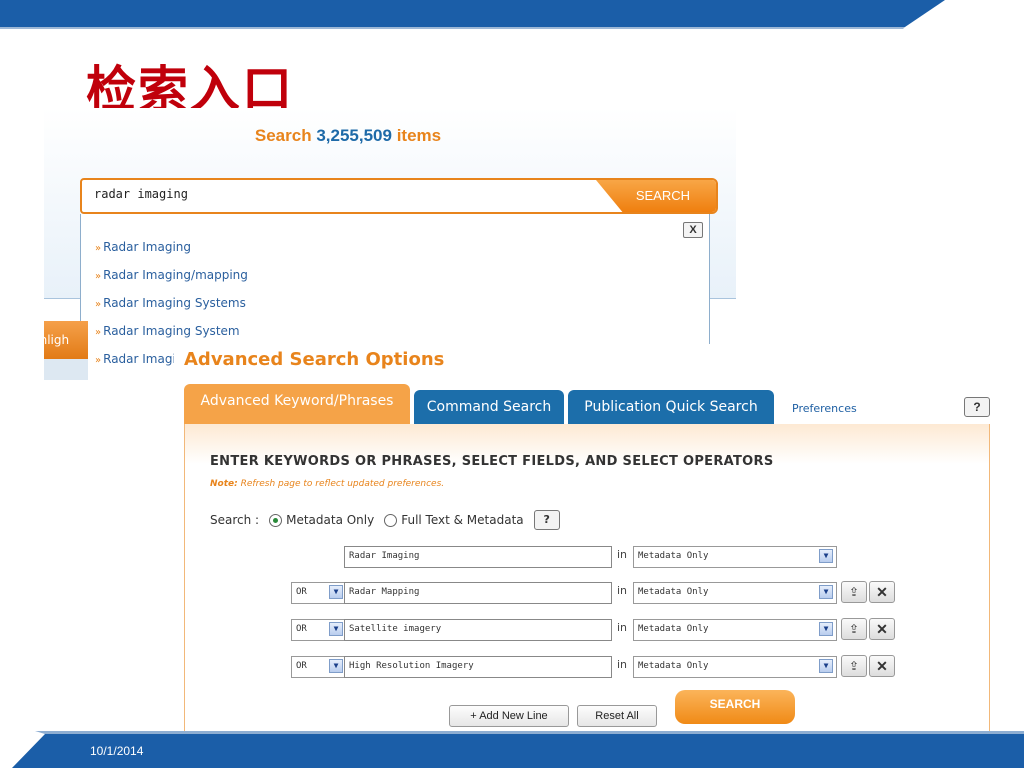  I want to click on keyword-value: Satellite imagery, so click(395, 629).